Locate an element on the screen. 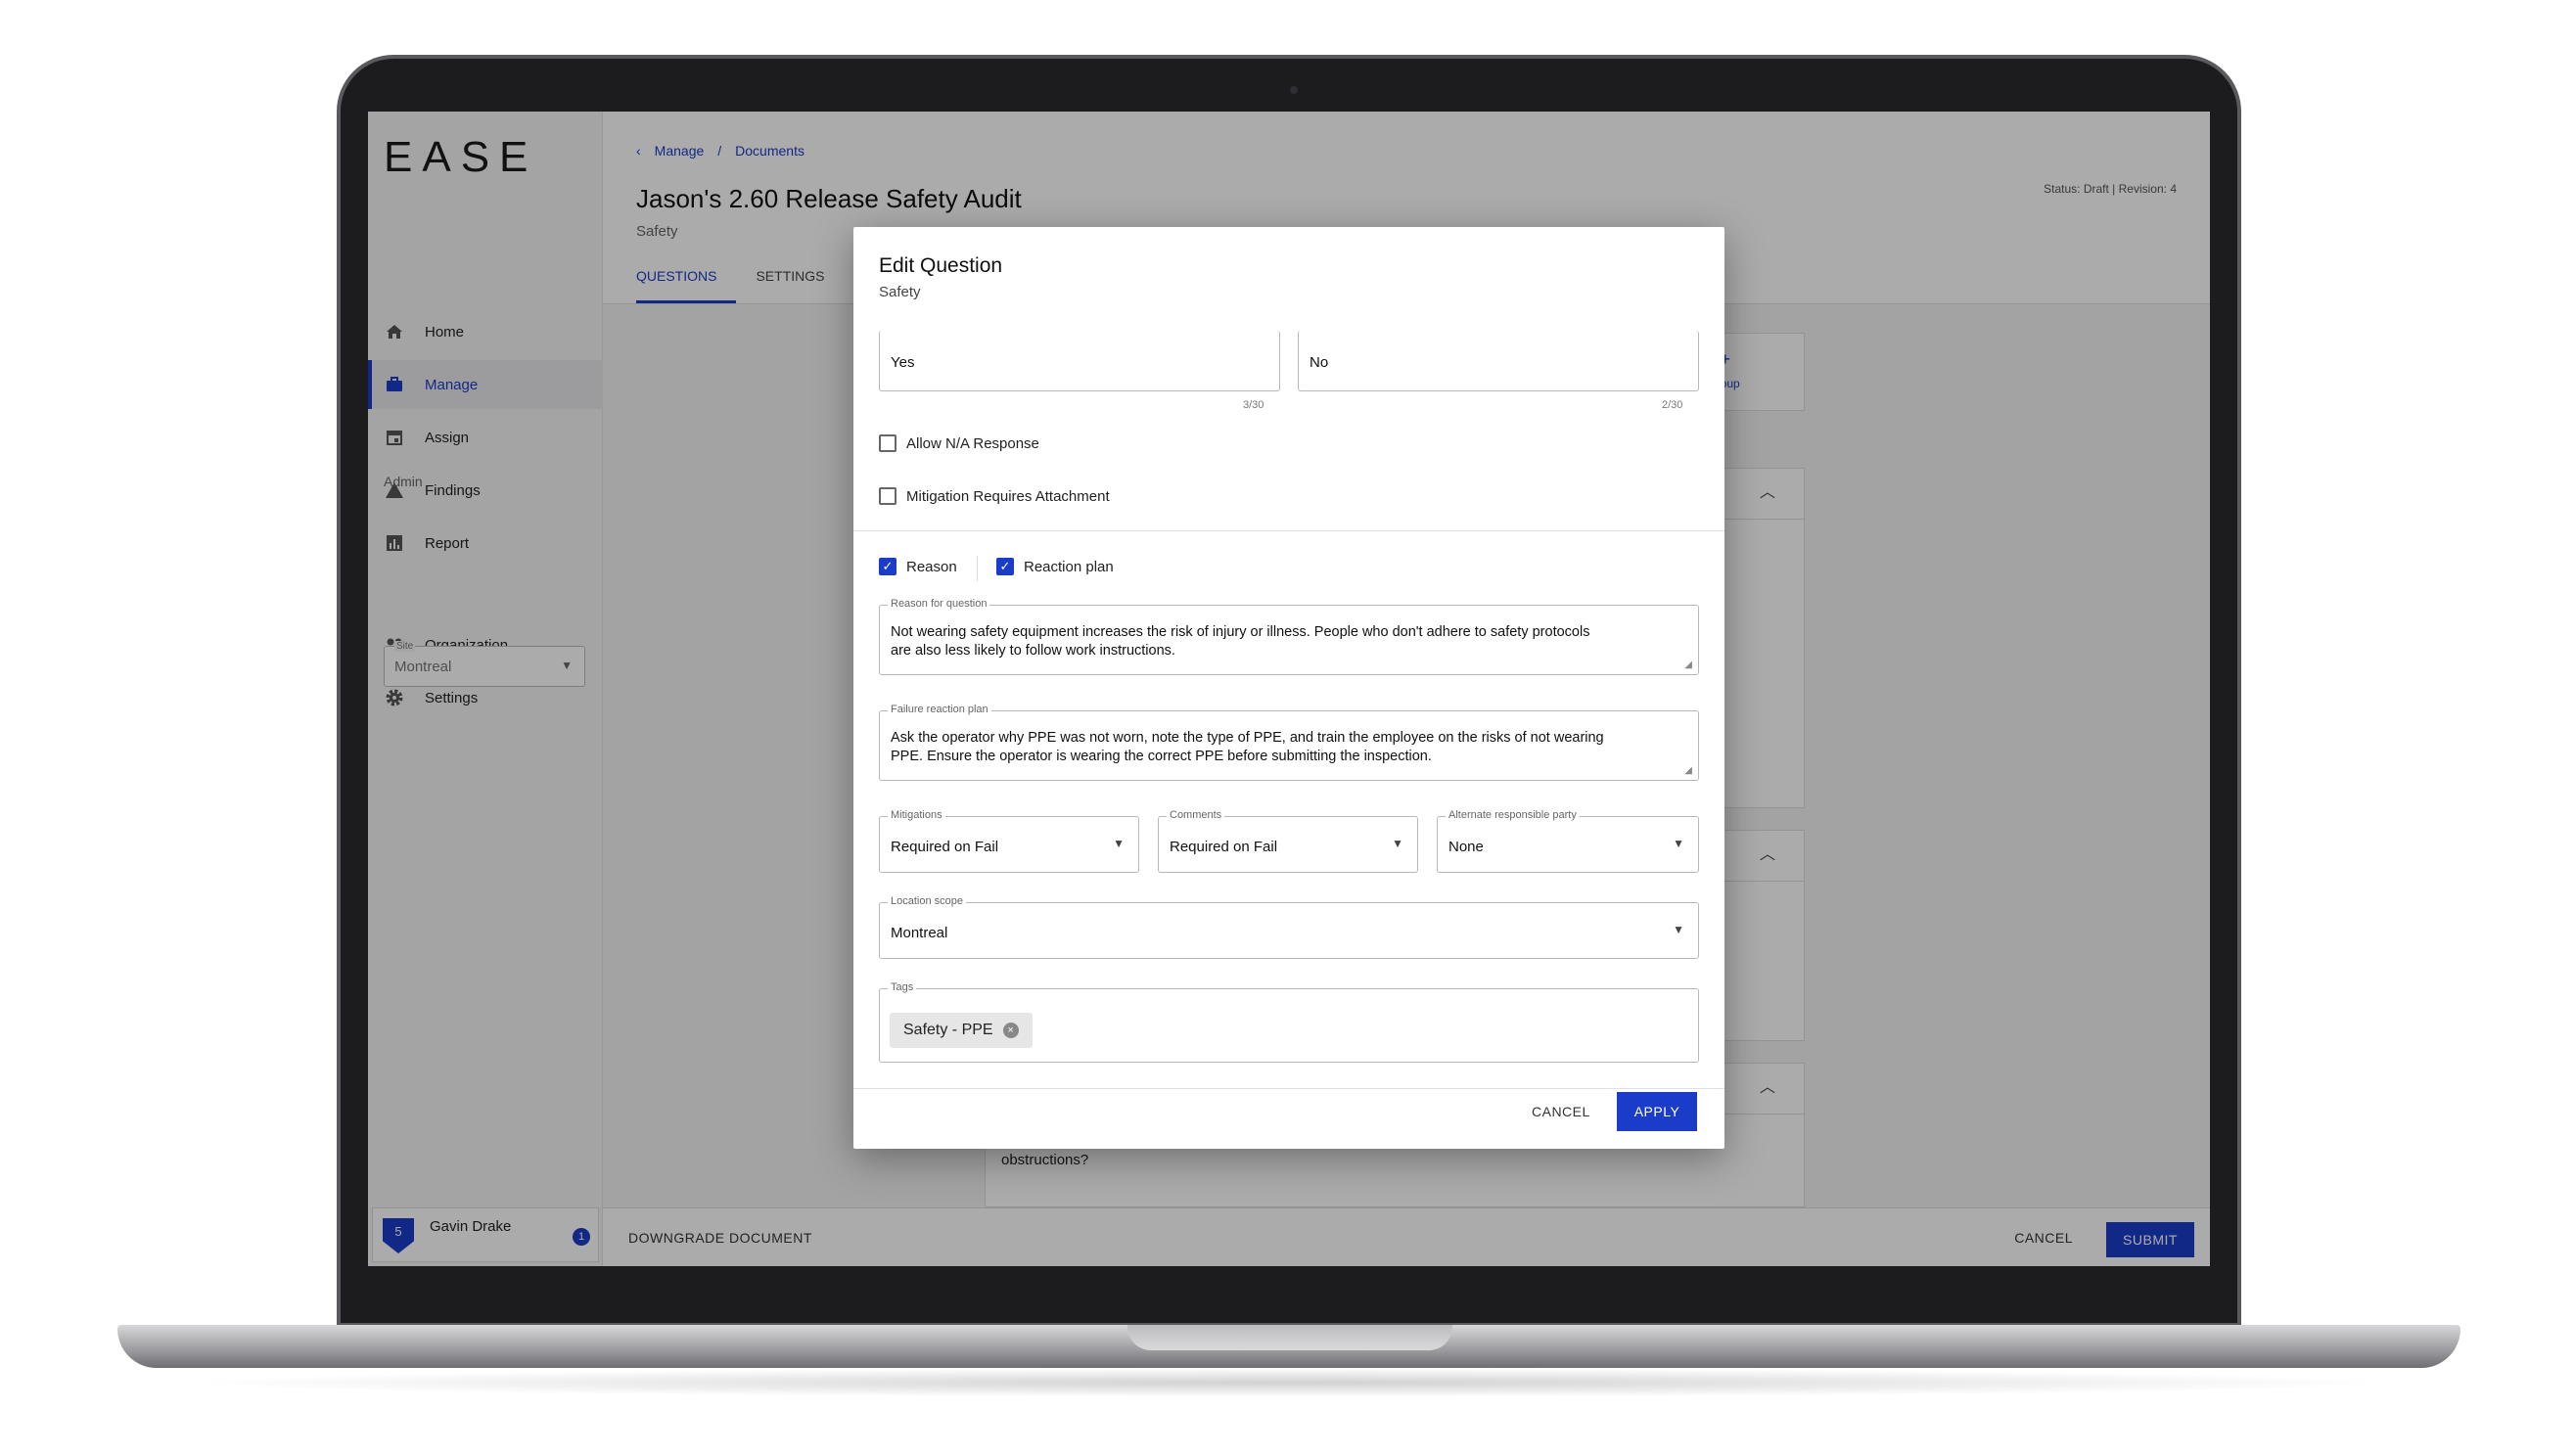 The image size is (2574, 1456). fail-label-field: No is located at coordinates (1498, 361).